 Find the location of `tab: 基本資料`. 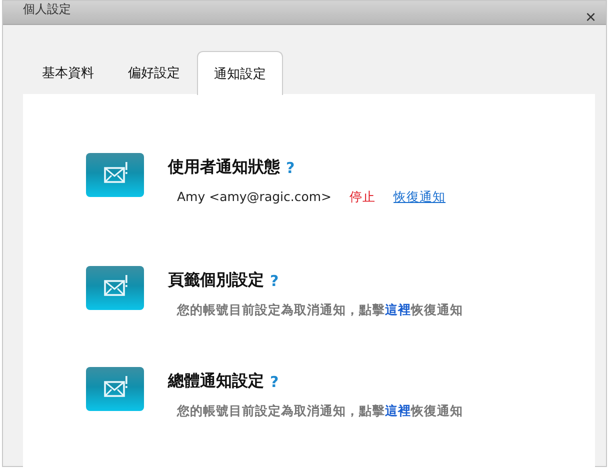

tab: 基本資料 is located at coordinates (68, 73).